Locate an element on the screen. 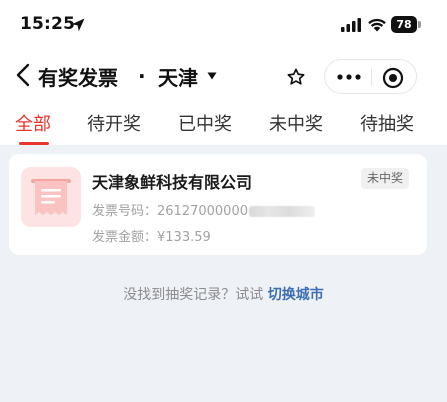 The width and height of the screenshot is (447, 402). mini-program-capsule is located at coordinates (370, 76).